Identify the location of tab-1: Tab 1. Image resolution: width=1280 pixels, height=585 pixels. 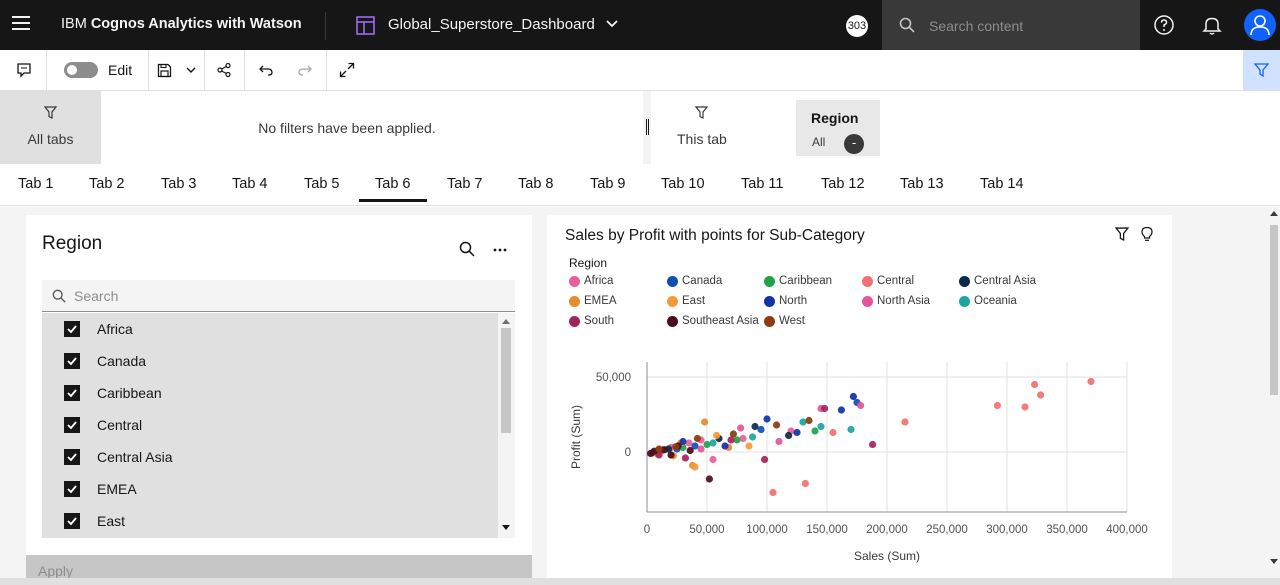
(35, 184).